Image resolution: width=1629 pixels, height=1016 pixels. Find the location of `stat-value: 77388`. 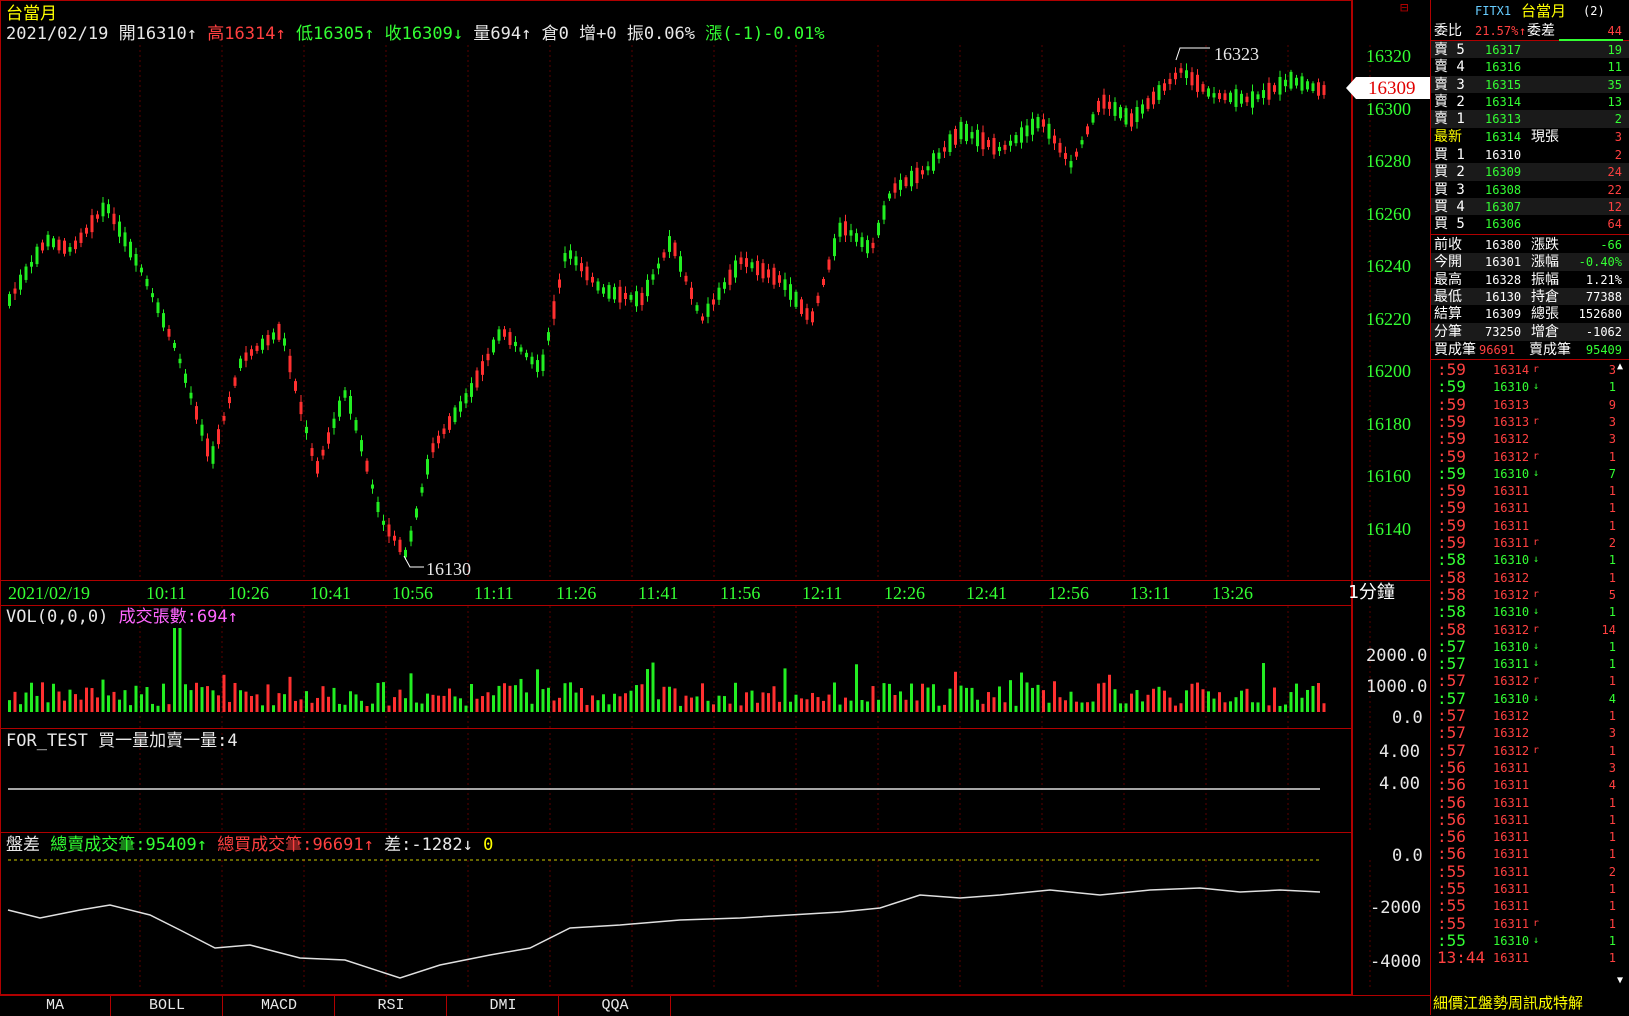

stat-value: 77388 is located at coordinates (1603, 296).